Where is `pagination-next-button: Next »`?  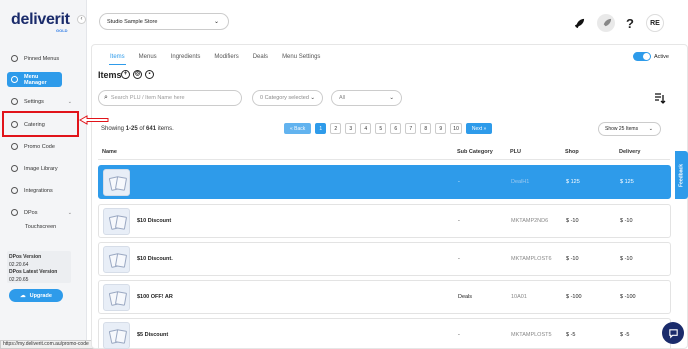 pagination-next-button: Next » is located at coordinates (479, 128).